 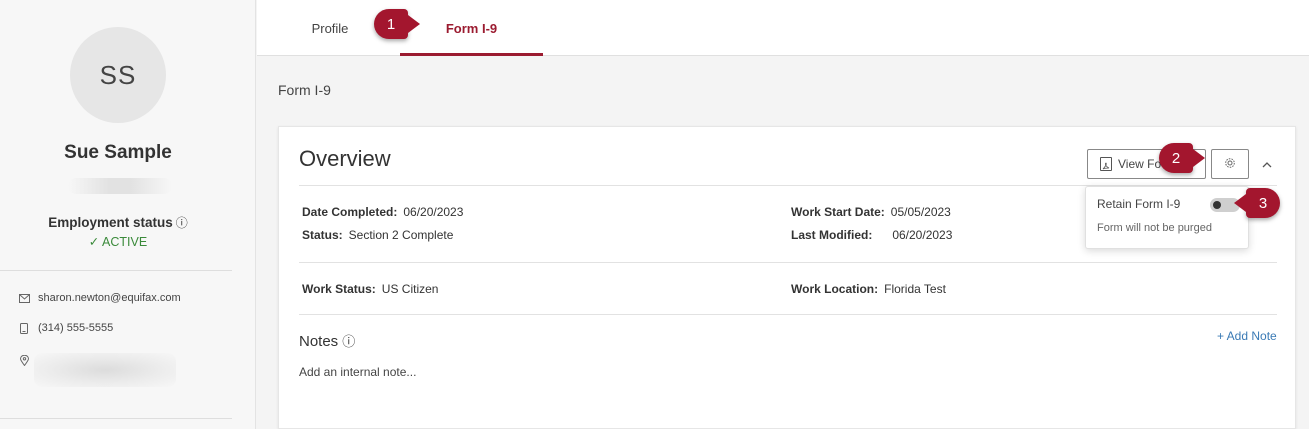 I want to click on retain-form-hint: Form will not be purged, so click(x=1154, y=228).